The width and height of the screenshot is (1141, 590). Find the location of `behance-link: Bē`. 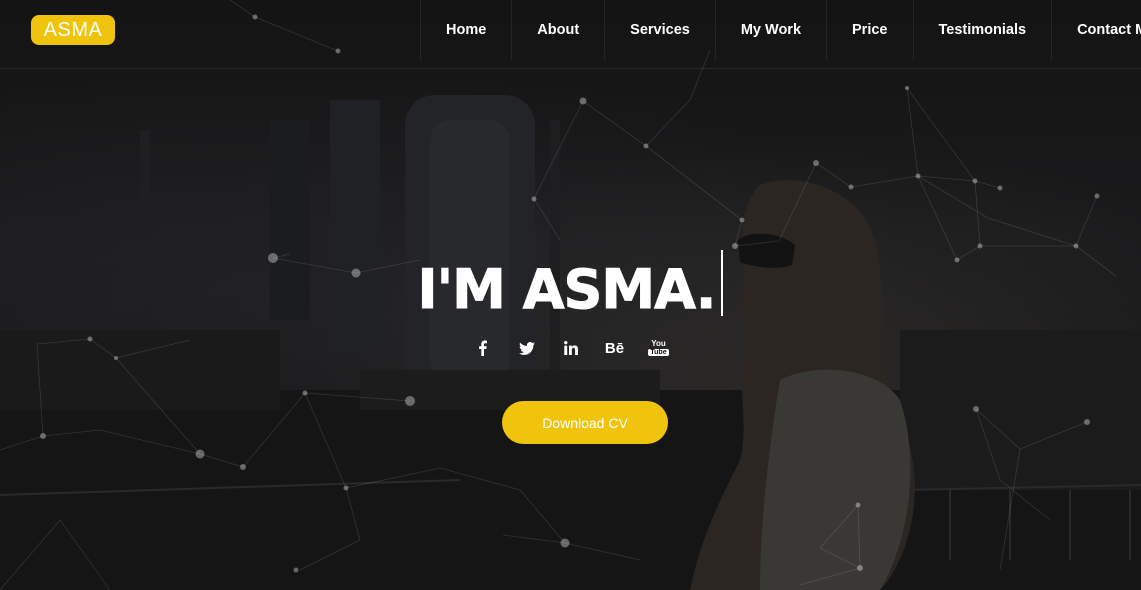

behance-link: Bē is located at coordinates (615, 348).